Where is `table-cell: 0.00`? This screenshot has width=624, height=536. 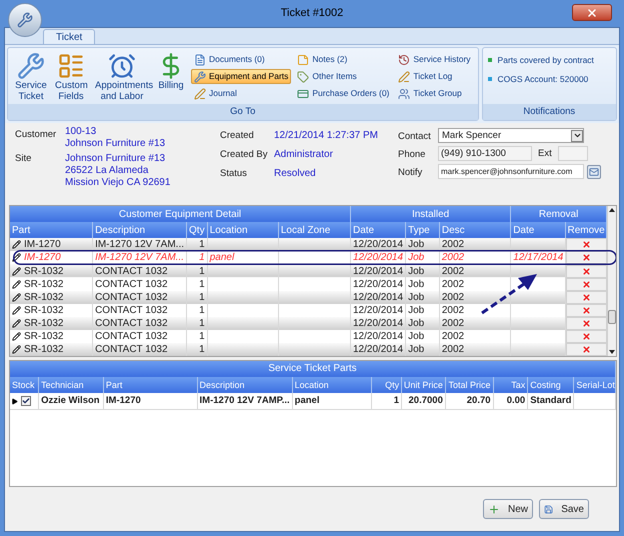
table-cell: 0.00 is located at coordinates (516, 400).